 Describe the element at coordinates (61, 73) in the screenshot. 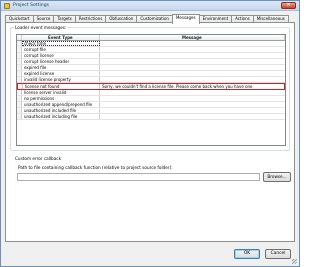

I see `event-type-cell: expired license` at that location.